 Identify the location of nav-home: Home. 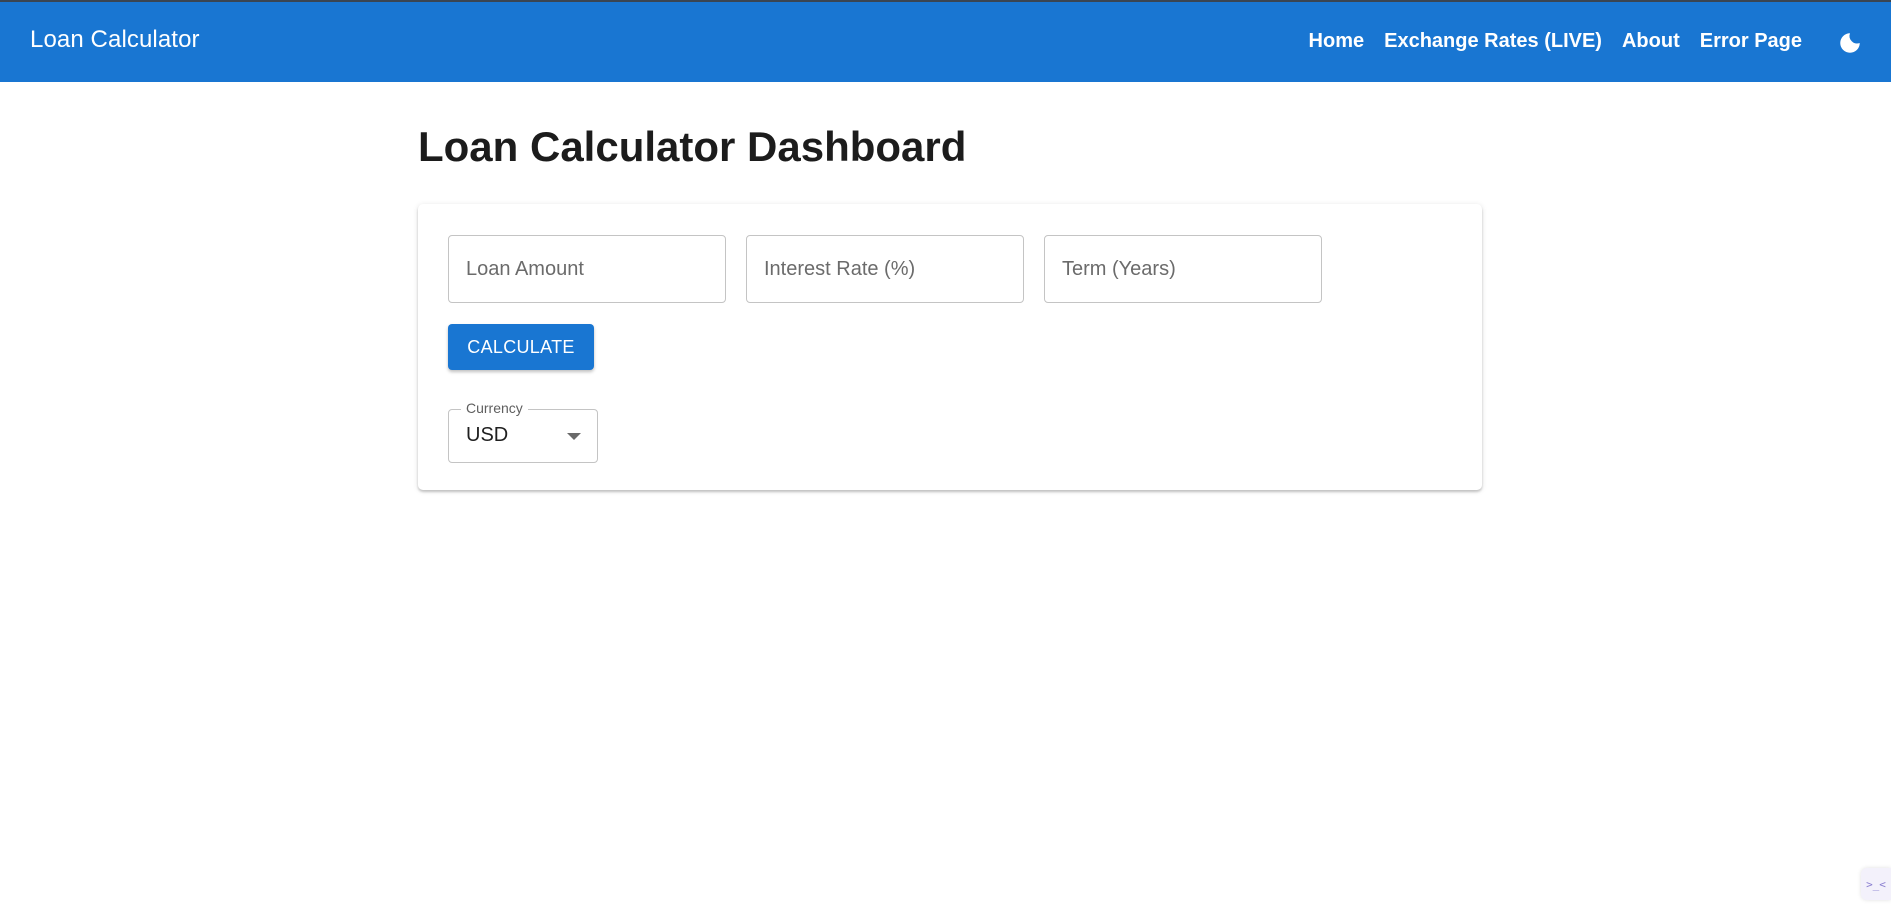
(1337, 41).